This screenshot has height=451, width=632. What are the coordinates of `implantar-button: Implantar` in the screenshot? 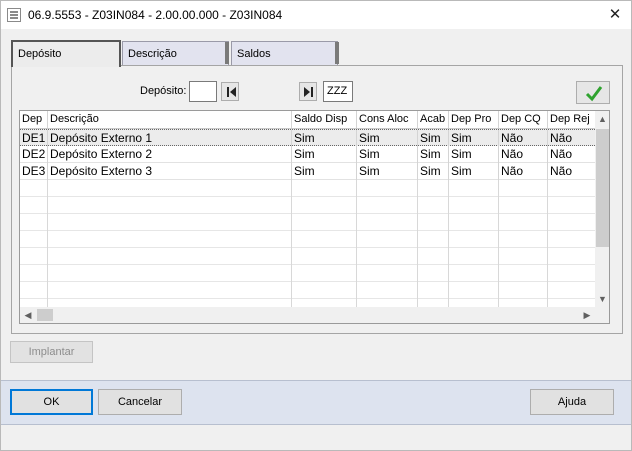 It's located at (51, 352).